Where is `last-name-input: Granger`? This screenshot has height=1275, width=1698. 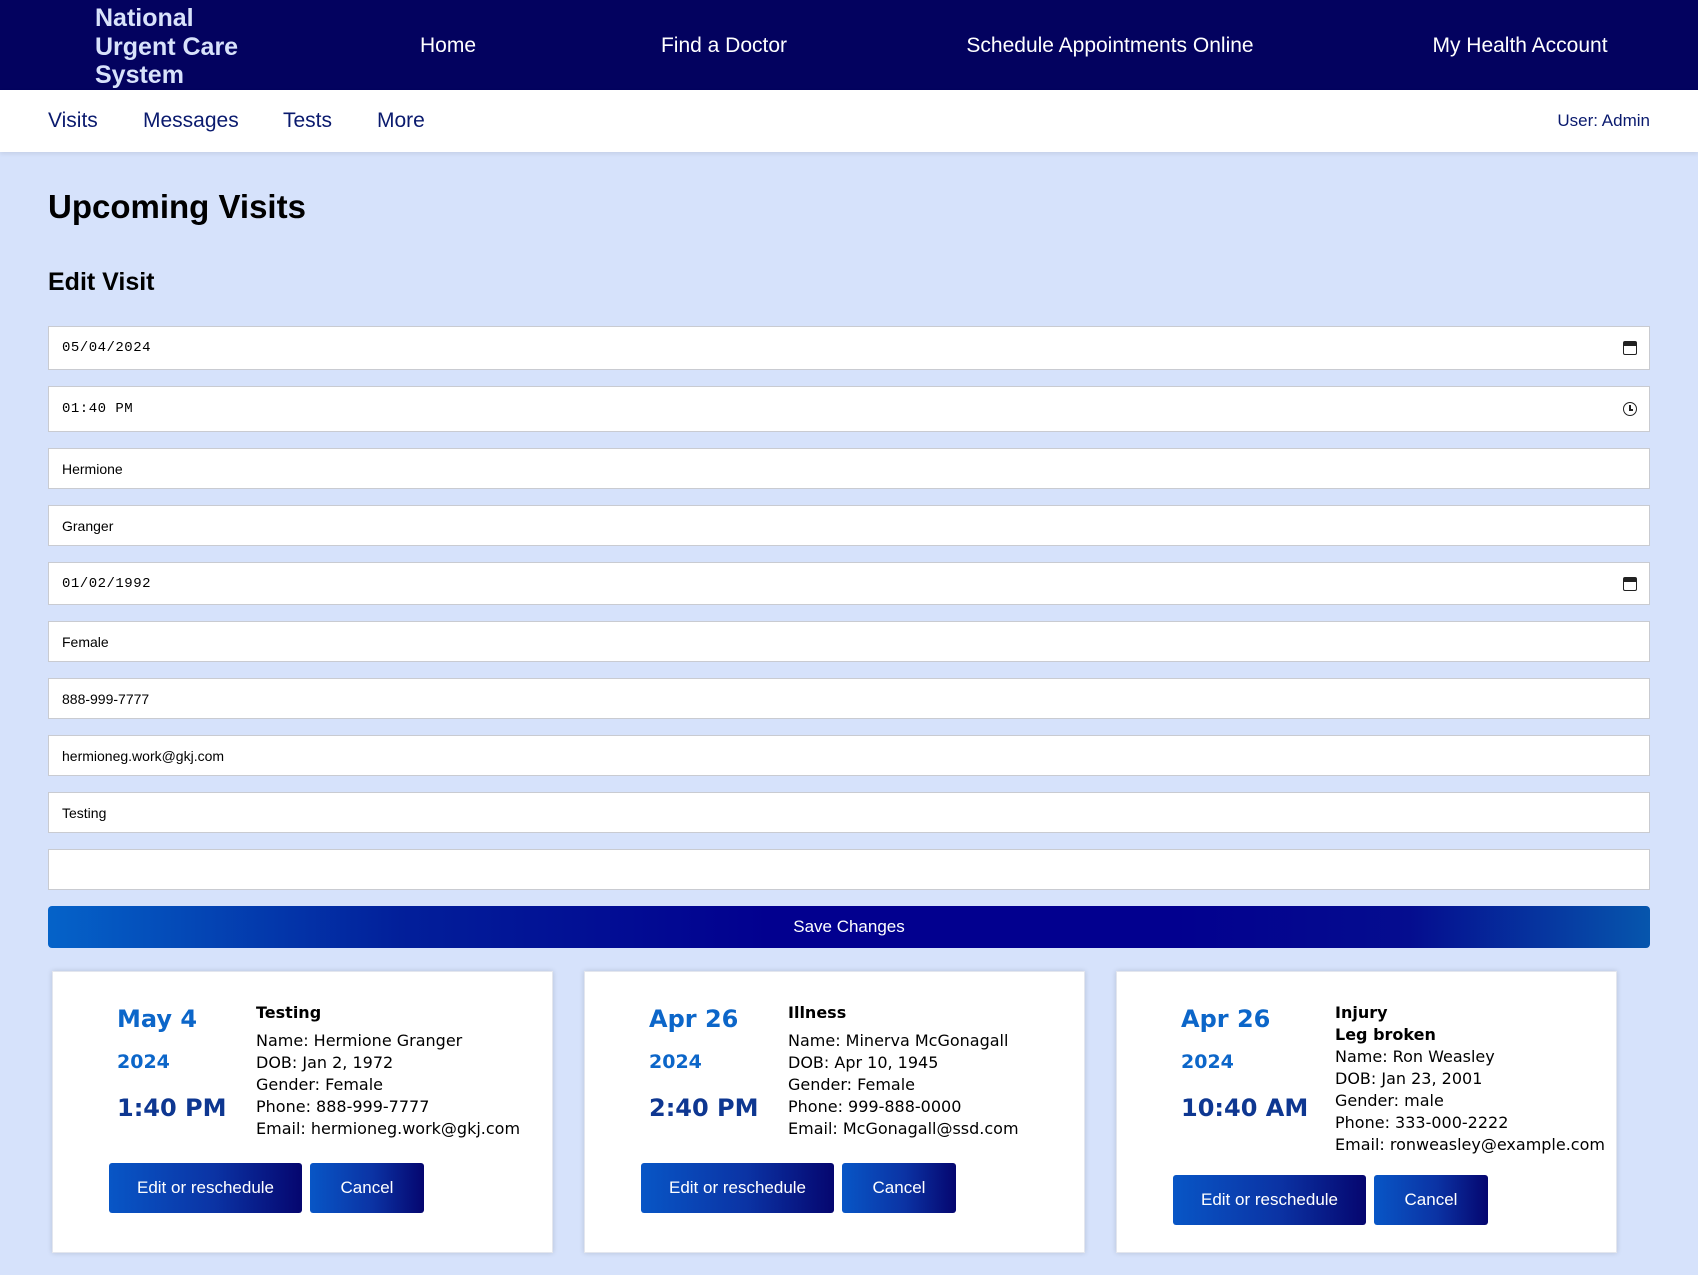 last-name-input: Granger is located at coordinates (849, 525).